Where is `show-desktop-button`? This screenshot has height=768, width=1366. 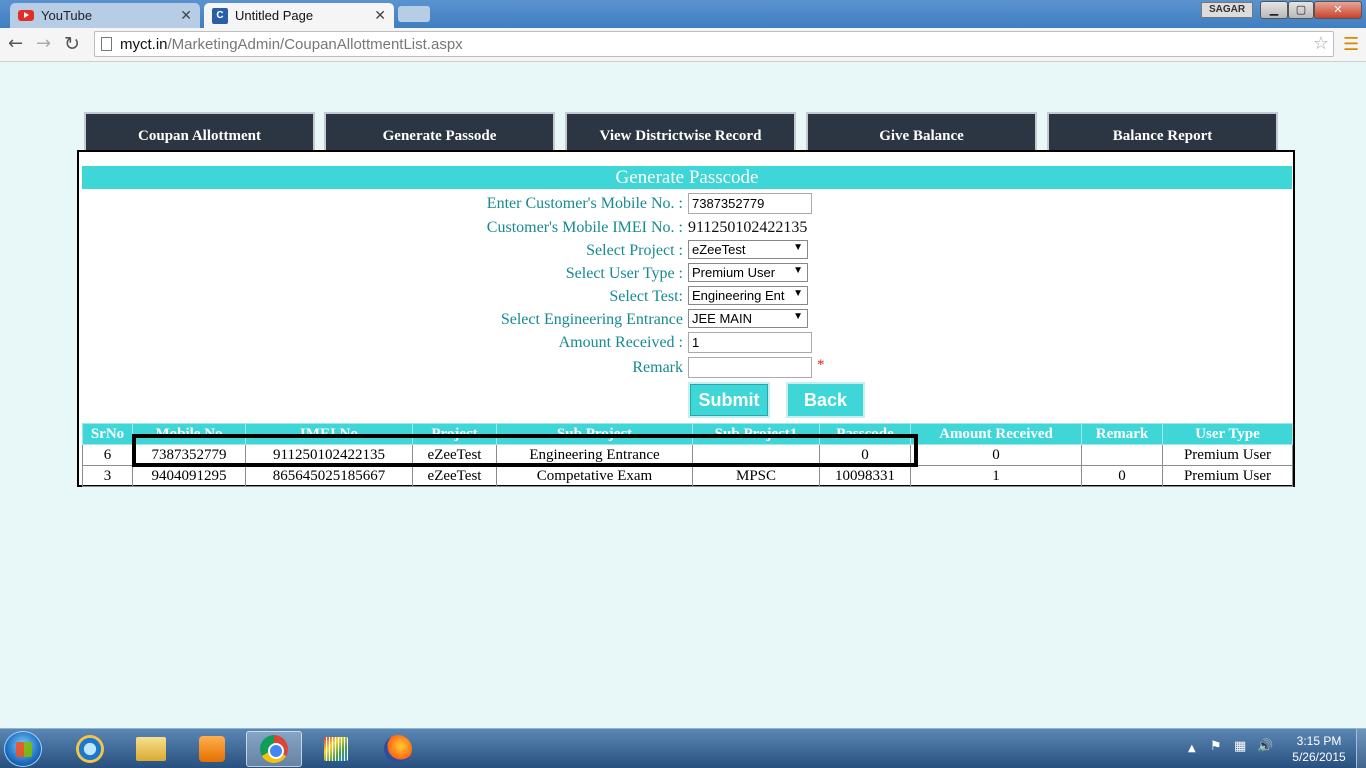 show-desktop-button is located at coordinates (1361, 748).